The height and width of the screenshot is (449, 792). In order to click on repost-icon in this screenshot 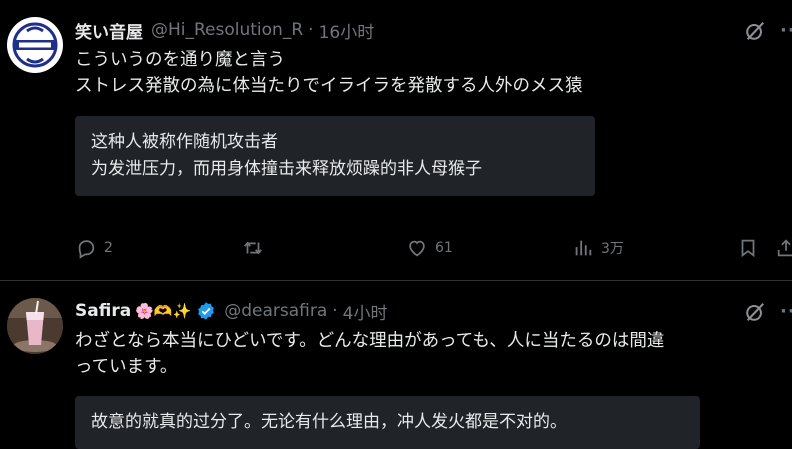, I will do `click(253, 248)`.